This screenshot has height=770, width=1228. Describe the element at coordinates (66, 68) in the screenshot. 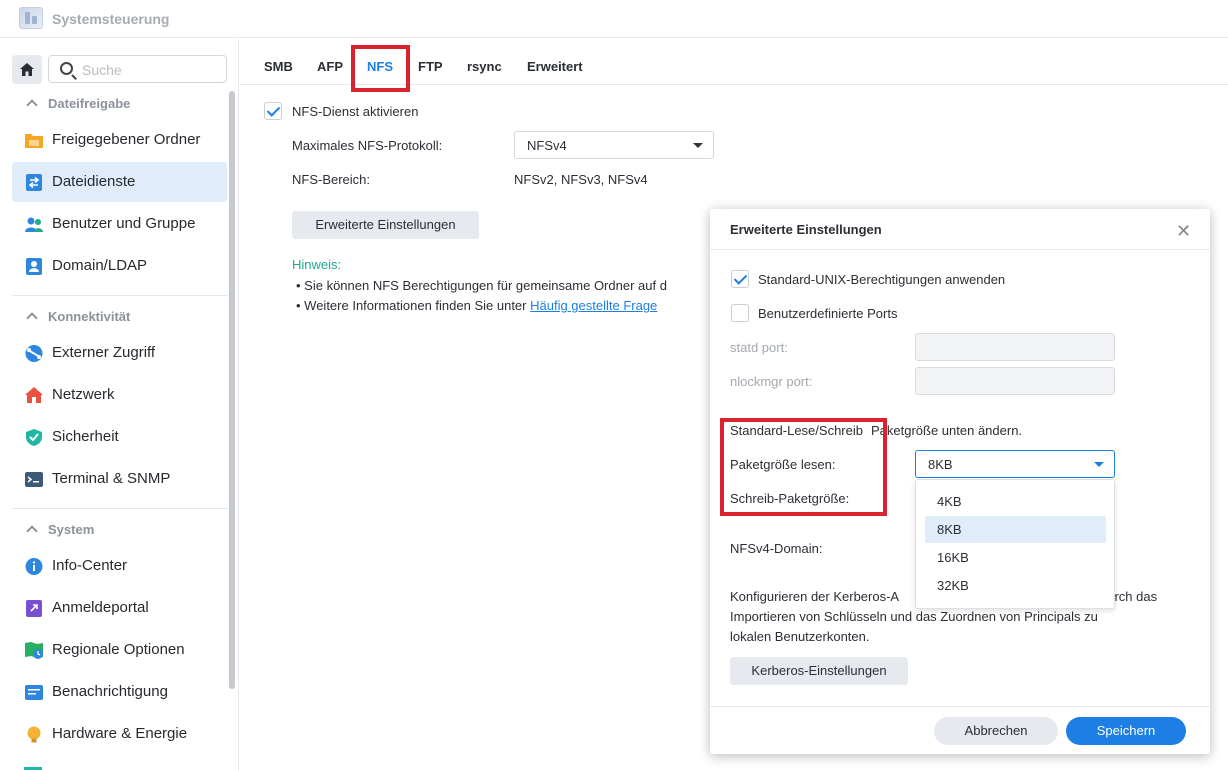

I see `search-icon` at that location.